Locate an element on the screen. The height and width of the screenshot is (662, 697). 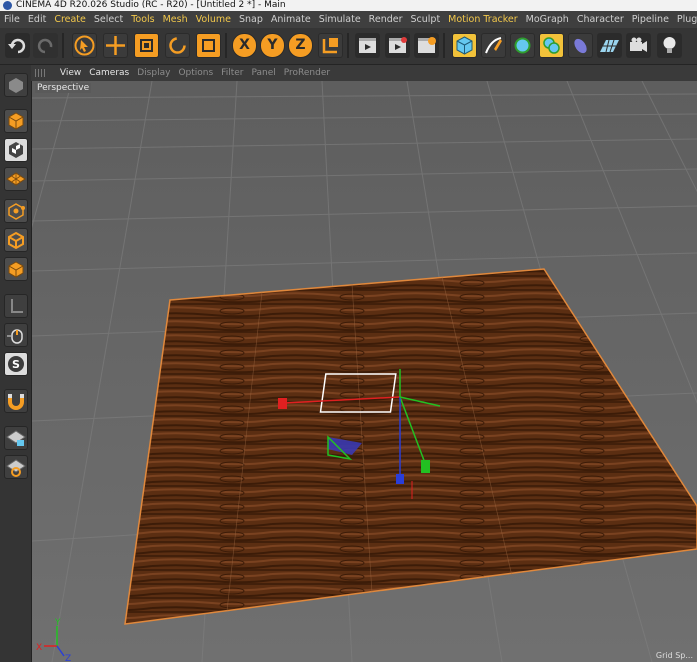
move-icon is located at coordinates (115, 45).